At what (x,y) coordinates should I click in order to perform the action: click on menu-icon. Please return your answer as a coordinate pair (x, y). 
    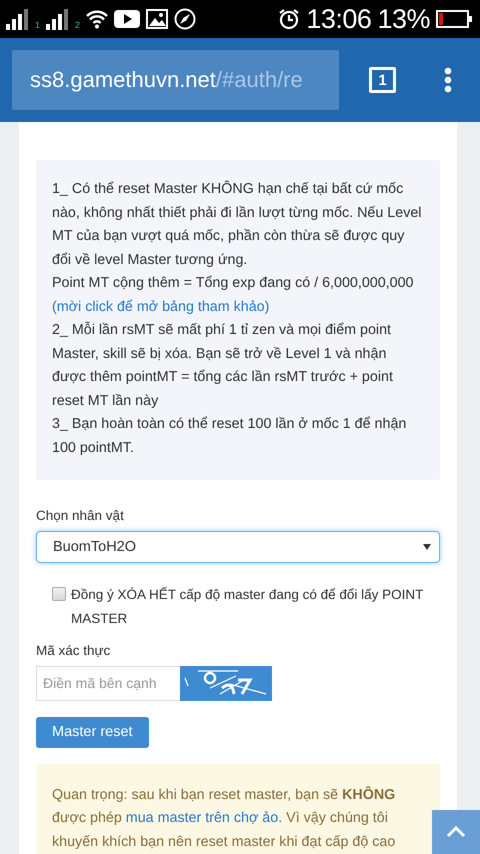
    Looking at the image, I should click on (448, 80).